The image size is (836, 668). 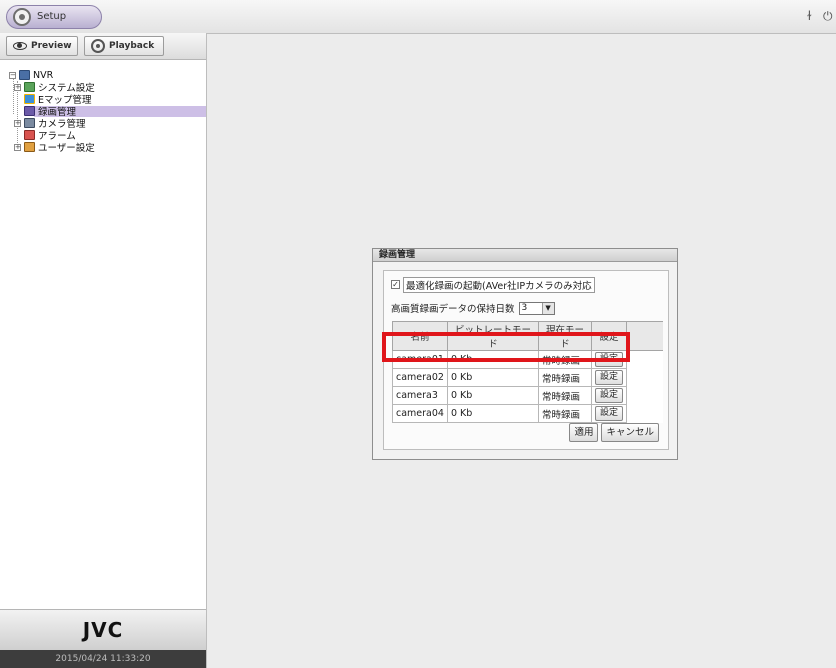 What do you see at coordinates (453, 309) in the screenshot?
I see `retention-days-label: 高画質録画データの保持日数` at bounding box center [453, 309].